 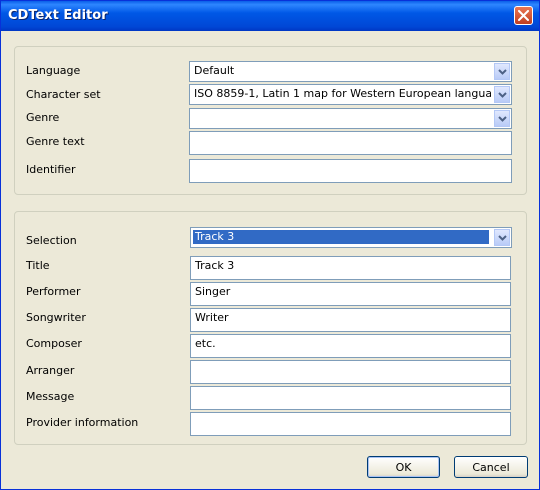 What do you see at coordinates (403, 467) in the screenshot?
I see `ok-button: OK` at bounding box center [403, 467].